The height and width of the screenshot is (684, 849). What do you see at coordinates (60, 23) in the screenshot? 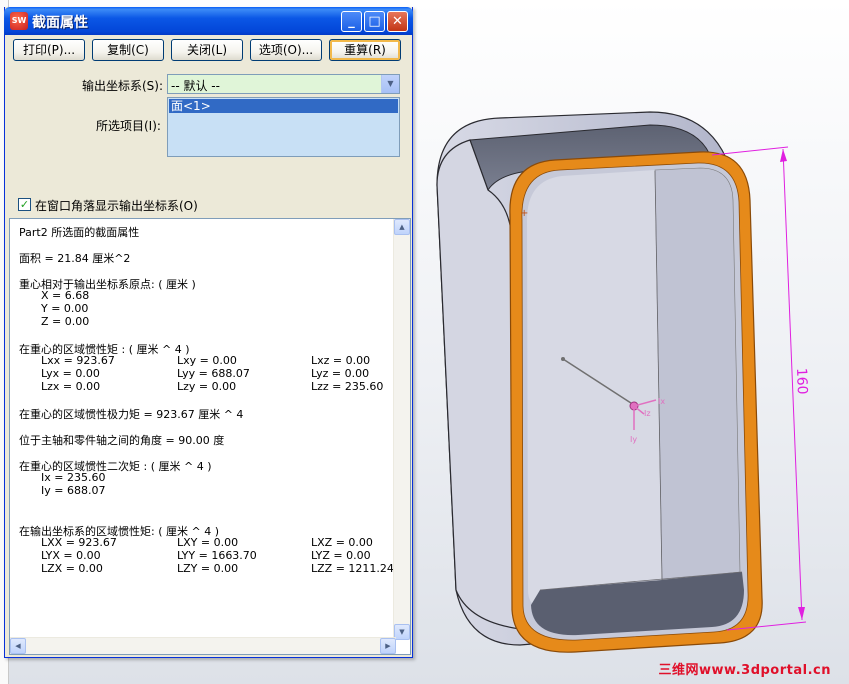
I see `dialog-title: 截面属性` at bounding box center [60, 23].